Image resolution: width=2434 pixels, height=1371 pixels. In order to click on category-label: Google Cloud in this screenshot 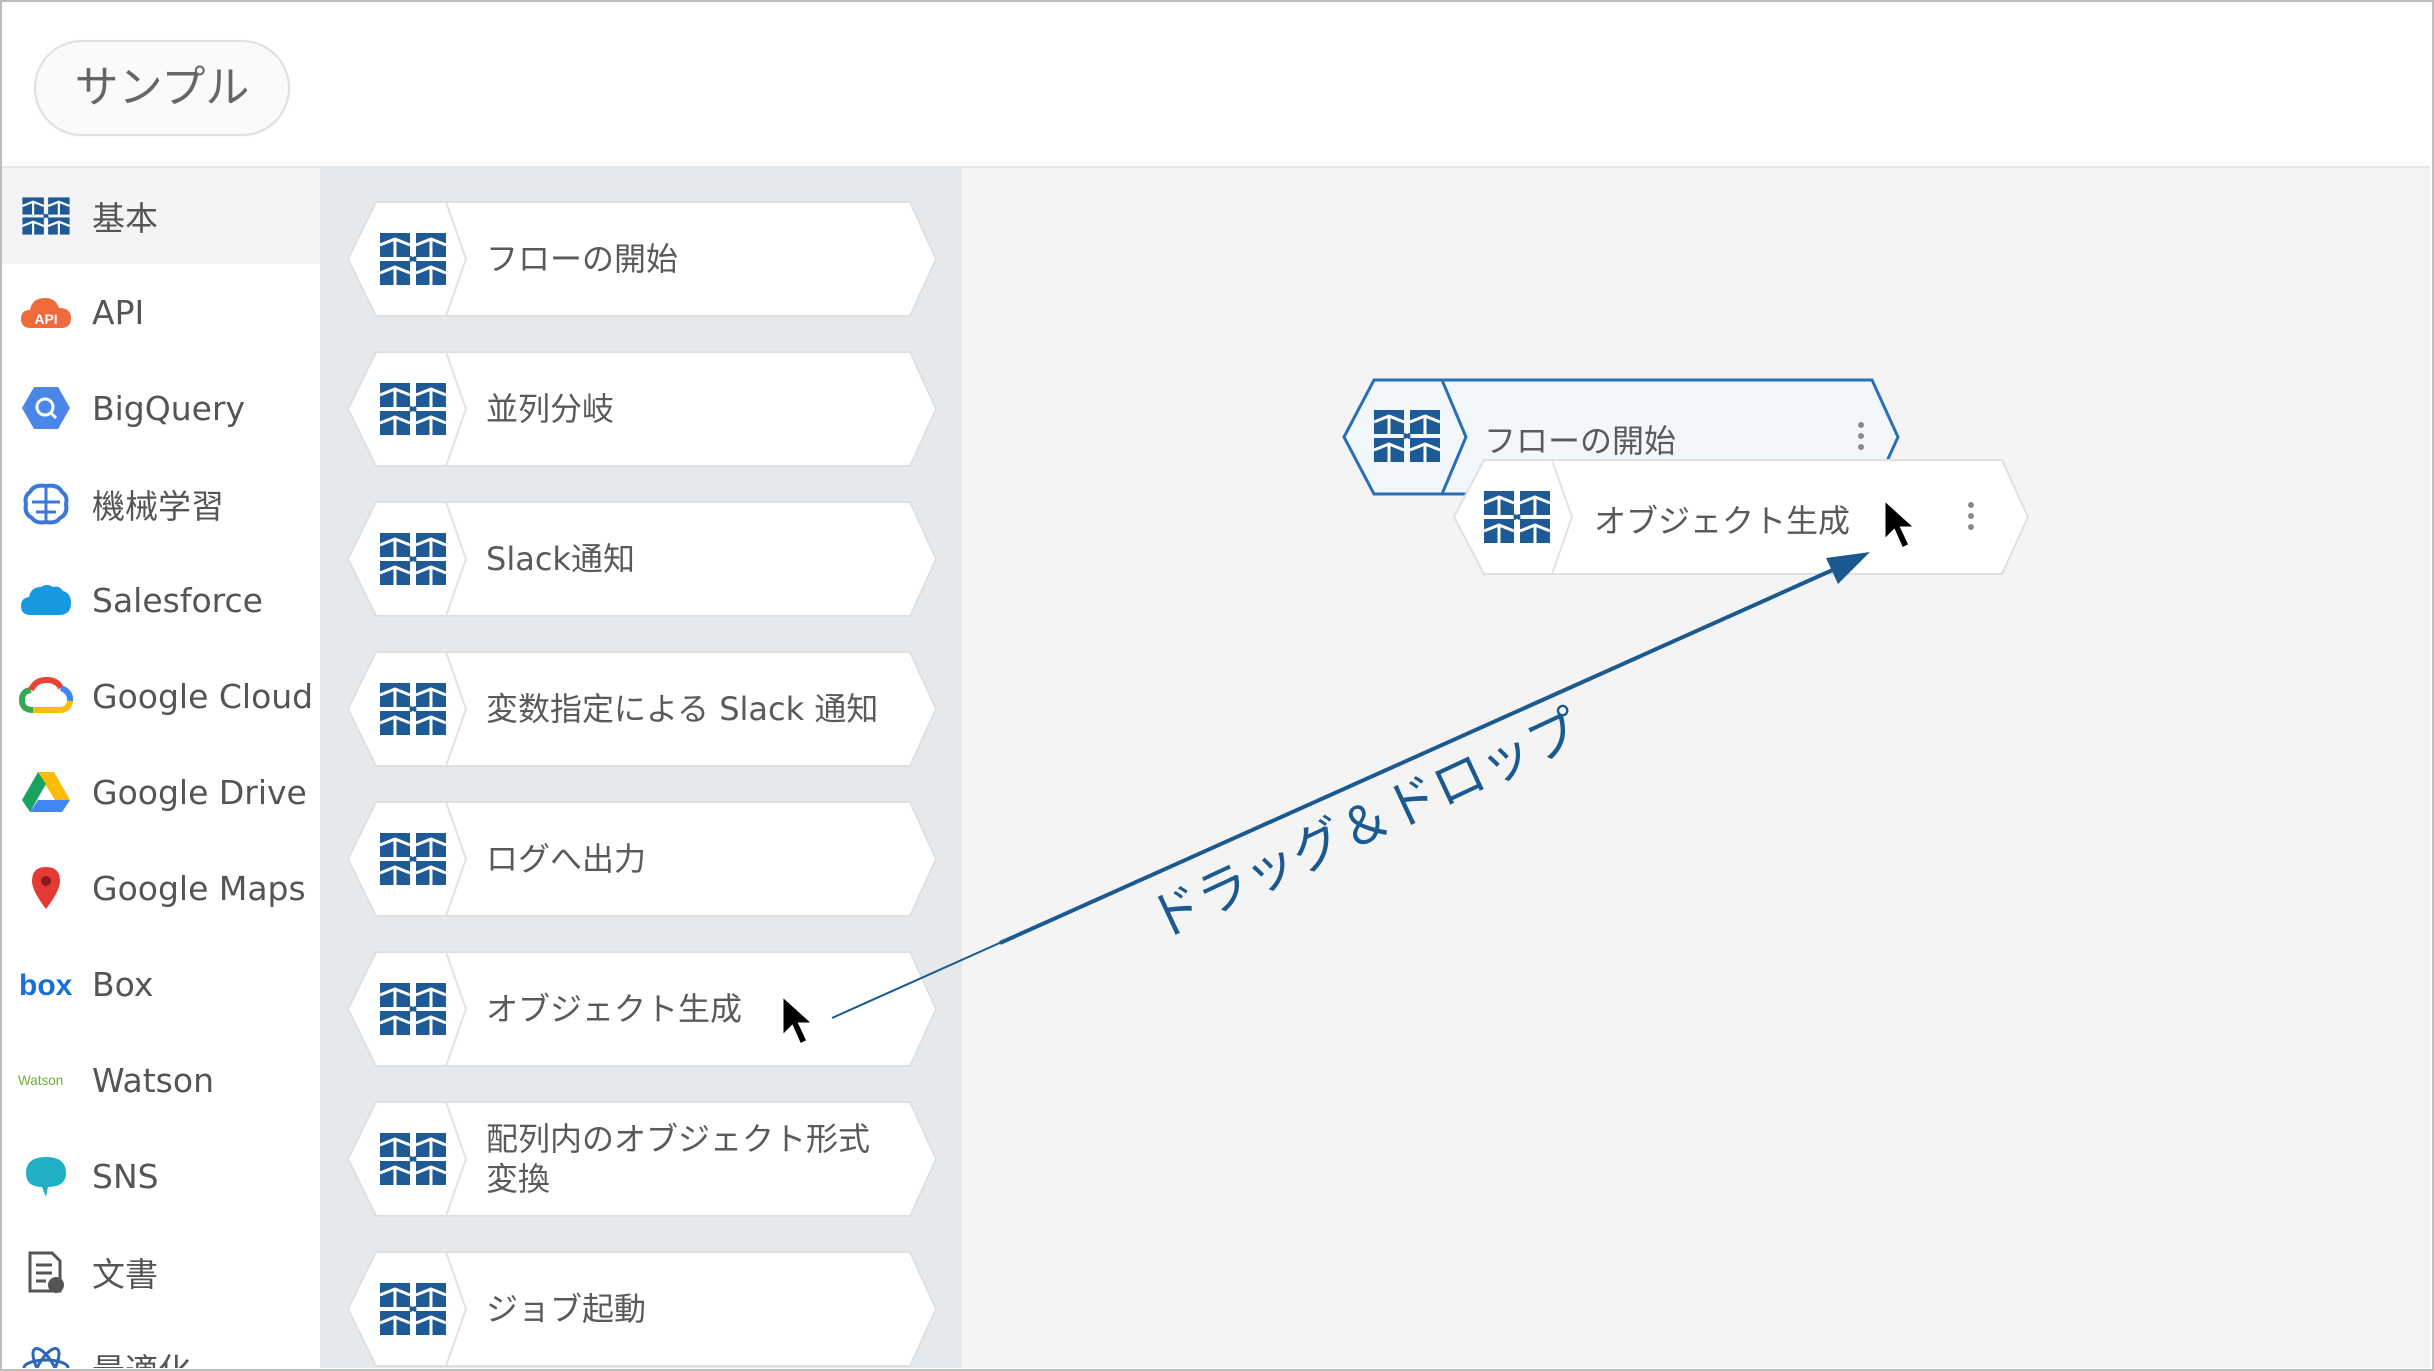, I will do `click(203, 696)`.